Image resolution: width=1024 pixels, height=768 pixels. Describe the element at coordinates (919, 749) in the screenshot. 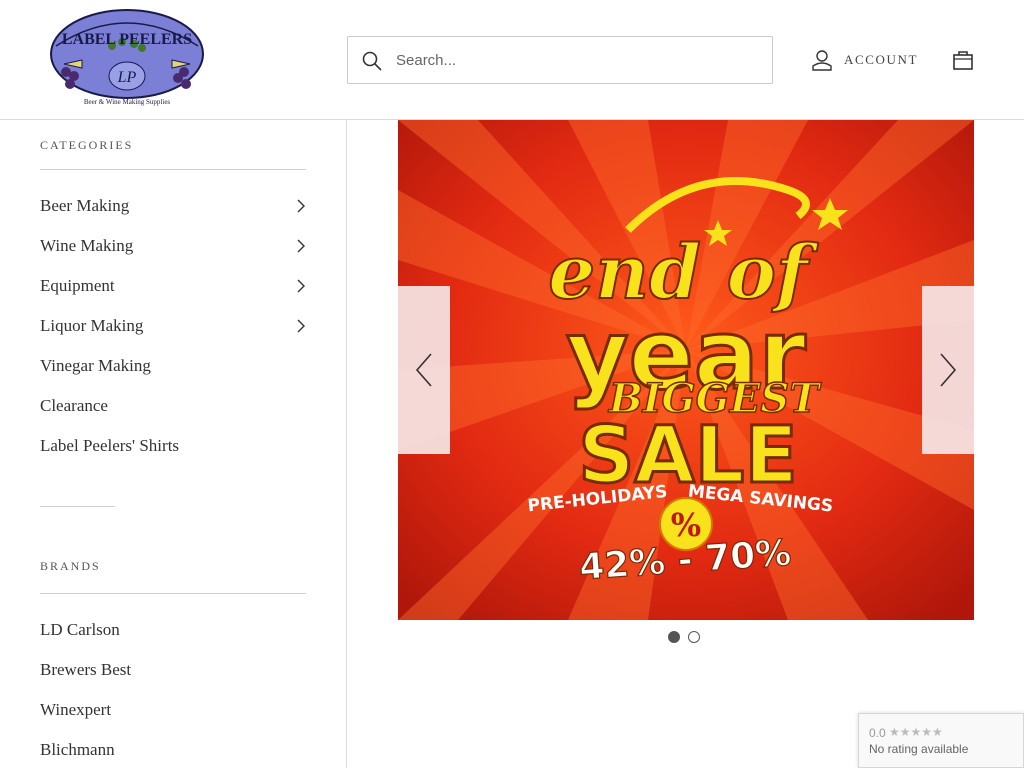

I see `rating-status: No rating available` at that location.